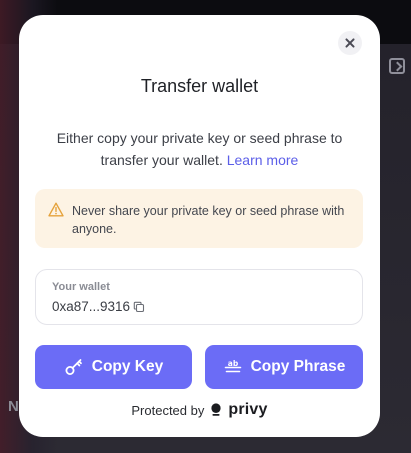  I want to click on privy-logo-icon, so click(216, 409).